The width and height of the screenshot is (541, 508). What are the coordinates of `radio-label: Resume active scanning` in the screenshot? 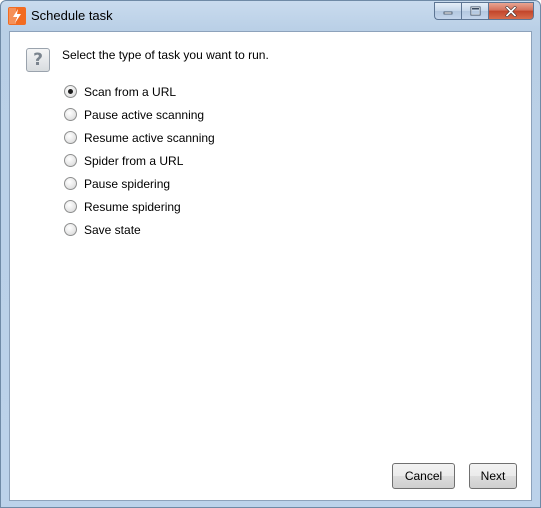 It's located at (149, 138).